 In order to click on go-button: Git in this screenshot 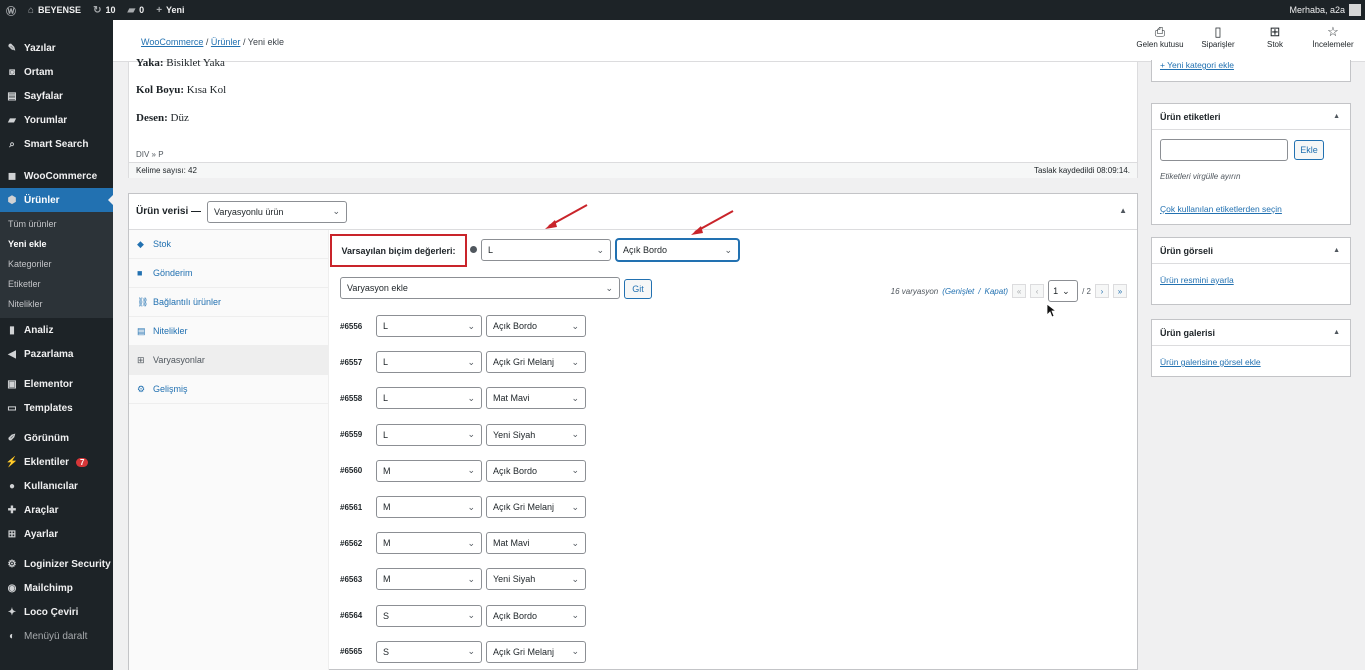, I will do `click(638, 289)`.